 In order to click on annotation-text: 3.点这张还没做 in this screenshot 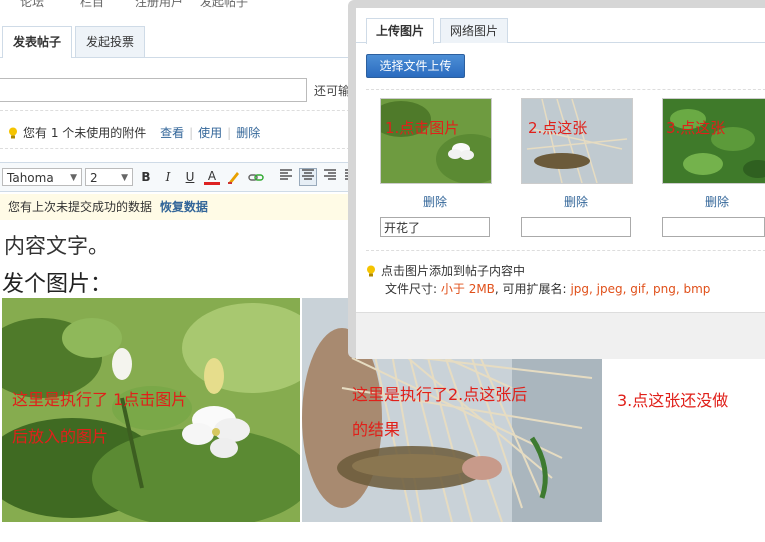, I will do `click(673, 400)`.